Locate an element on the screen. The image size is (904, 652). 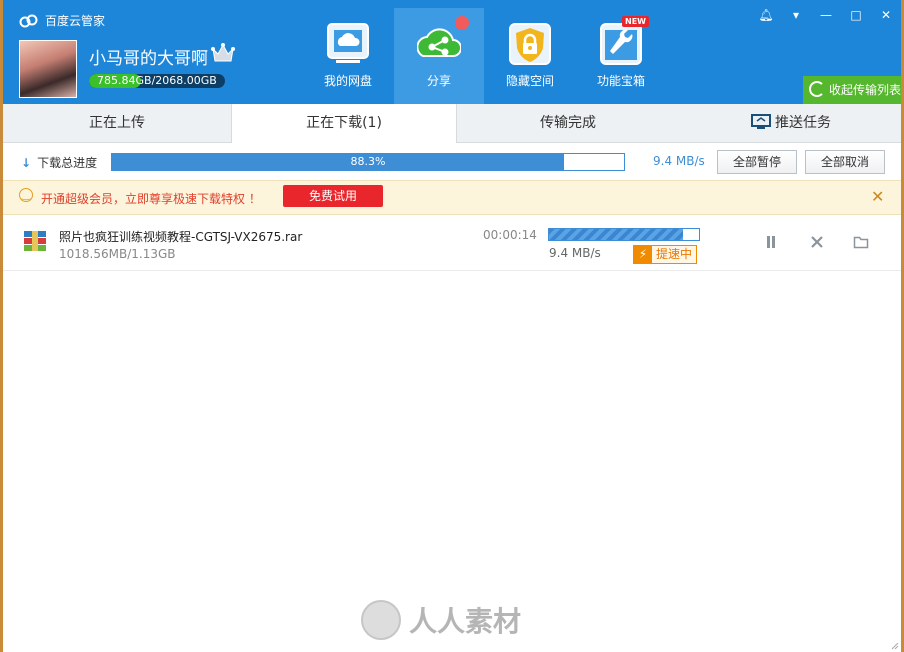
collapse-transfer-list-label: 收起传输列表 is located at coordinates (865, 90).